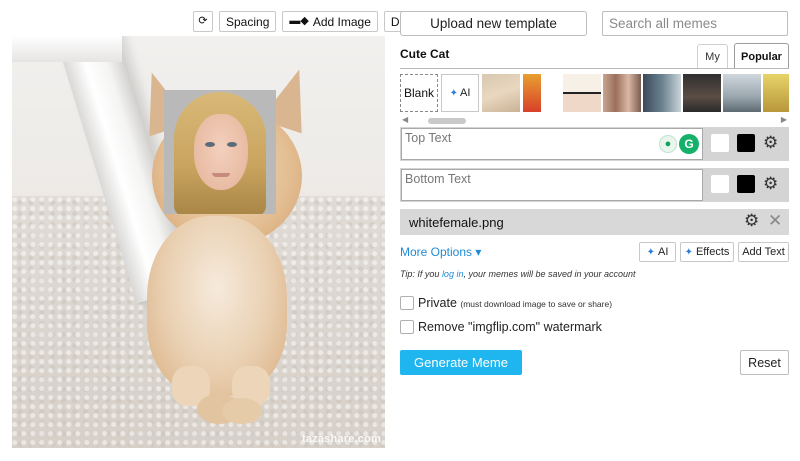 The height and width of the screenshot is (461, 800). What do you see at coordinates (437, 303) in the screenshot?
I see `private-label-text: Private` at bounding box center [437, 303].